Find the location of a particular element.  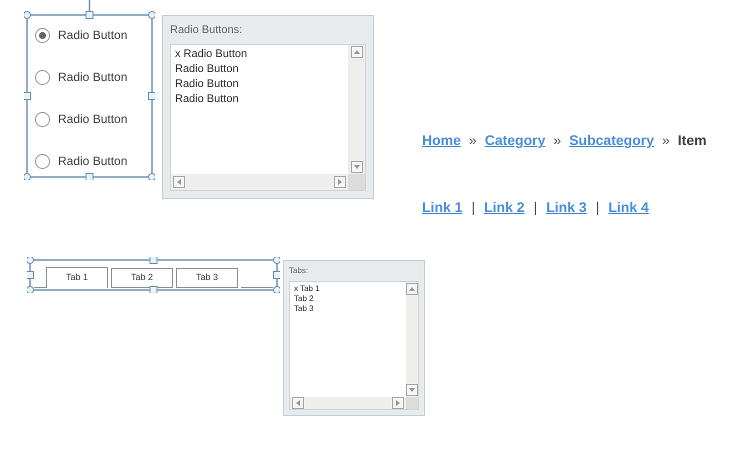

panel-title: Tabs: is located at coordinates (299, 271).